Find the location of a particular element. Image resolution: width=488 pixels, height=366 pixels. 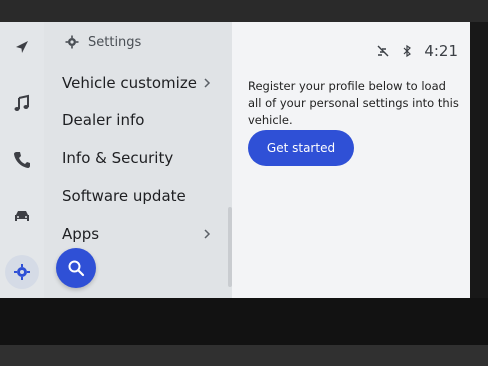

rail-settings is located at coordinates (22, 272).